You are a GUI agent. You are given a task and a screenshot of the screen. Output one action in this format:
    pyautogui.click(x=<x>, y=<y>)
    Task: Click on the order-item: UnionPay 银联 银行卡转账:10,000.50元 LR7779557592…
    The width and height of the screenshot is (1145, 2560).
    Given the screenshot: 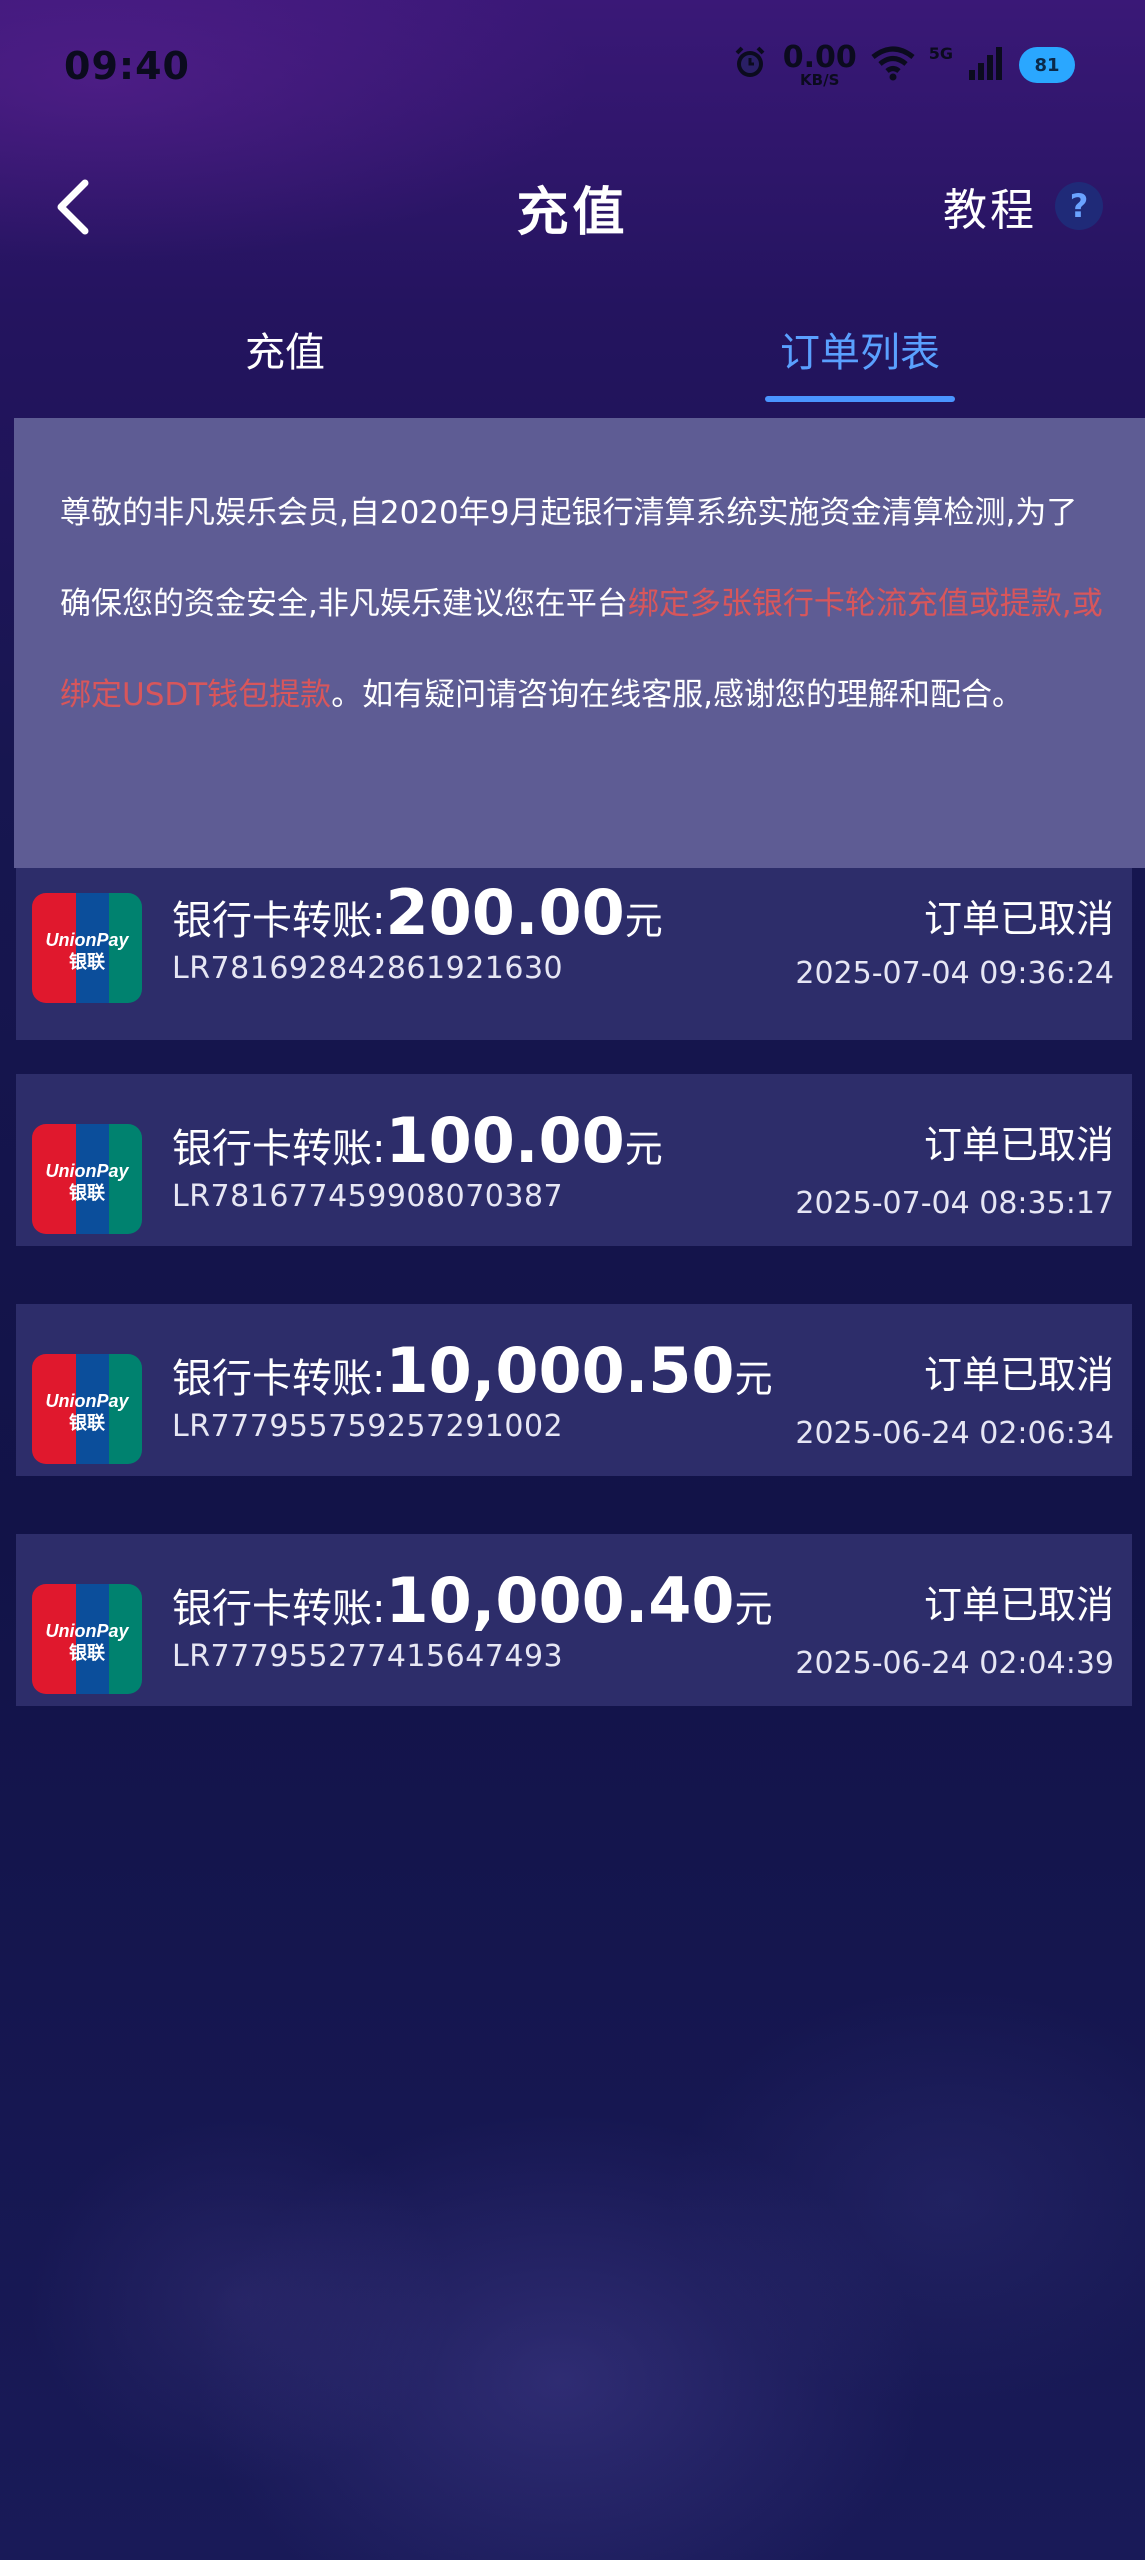 What is the action you would take?
    pyautogui.click(x=574, y=1390)
    